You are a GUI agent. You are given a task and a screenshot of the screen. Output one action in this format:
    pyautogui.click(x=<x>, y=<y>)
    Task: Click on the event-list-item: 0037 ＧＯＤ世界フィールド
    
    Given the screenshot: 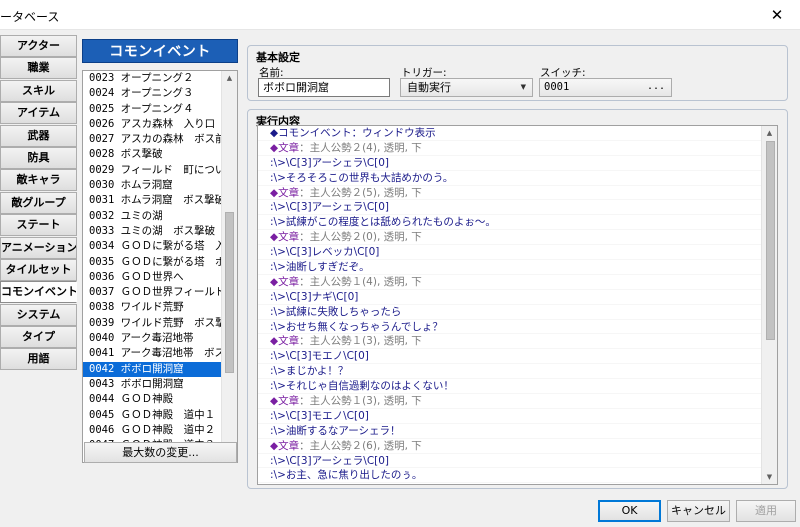 What is the action you would take?
    pyautogui.click(x=152, y=292)
    